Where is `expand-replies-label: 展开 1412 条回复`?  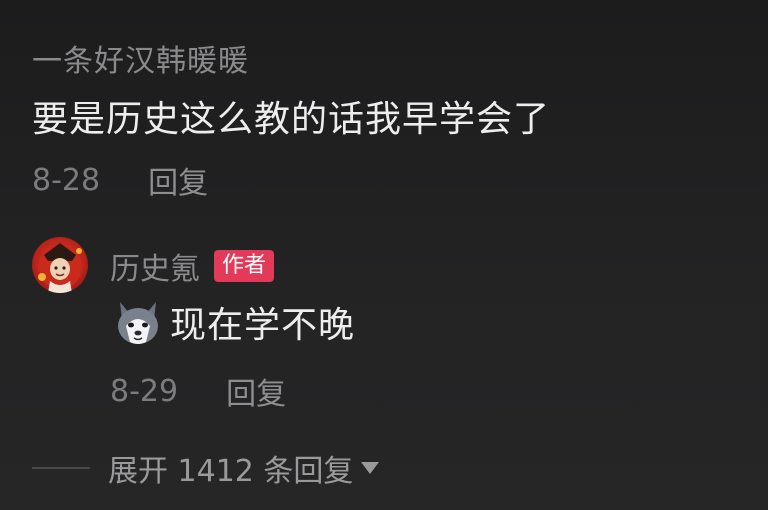
expand-replies-label: 展开 1412 条回复 is located at coordinates (231, 471).